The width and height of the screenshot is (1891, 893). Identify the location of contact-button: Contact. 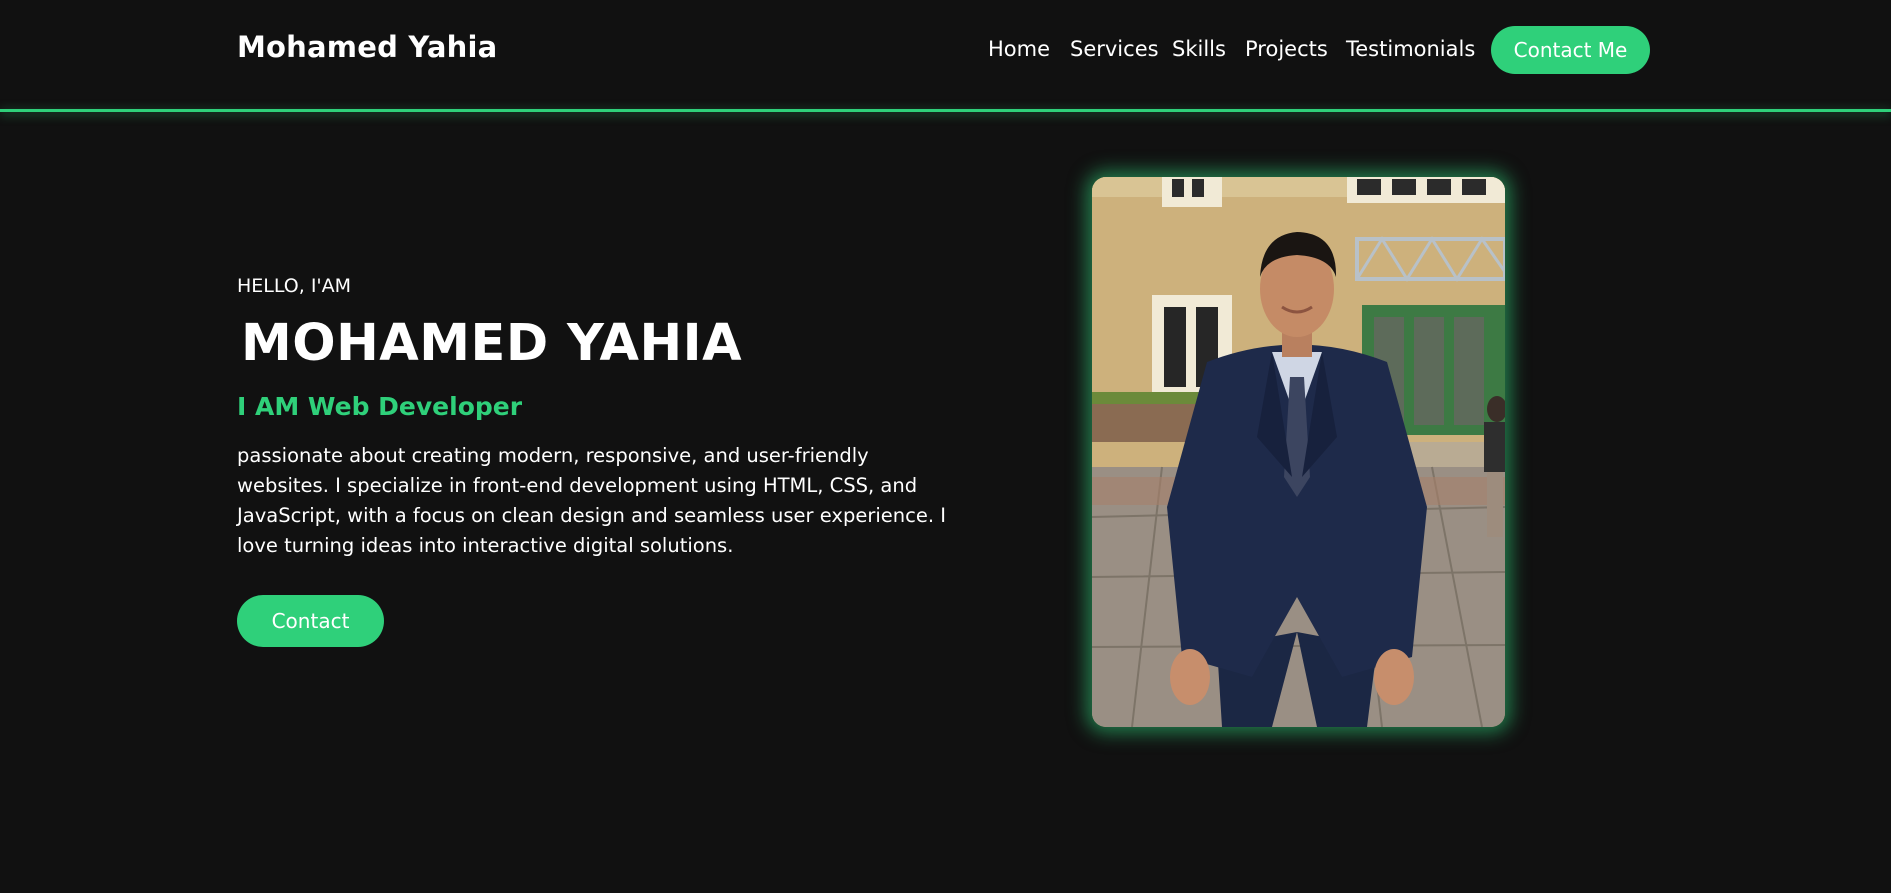
(310, 621).